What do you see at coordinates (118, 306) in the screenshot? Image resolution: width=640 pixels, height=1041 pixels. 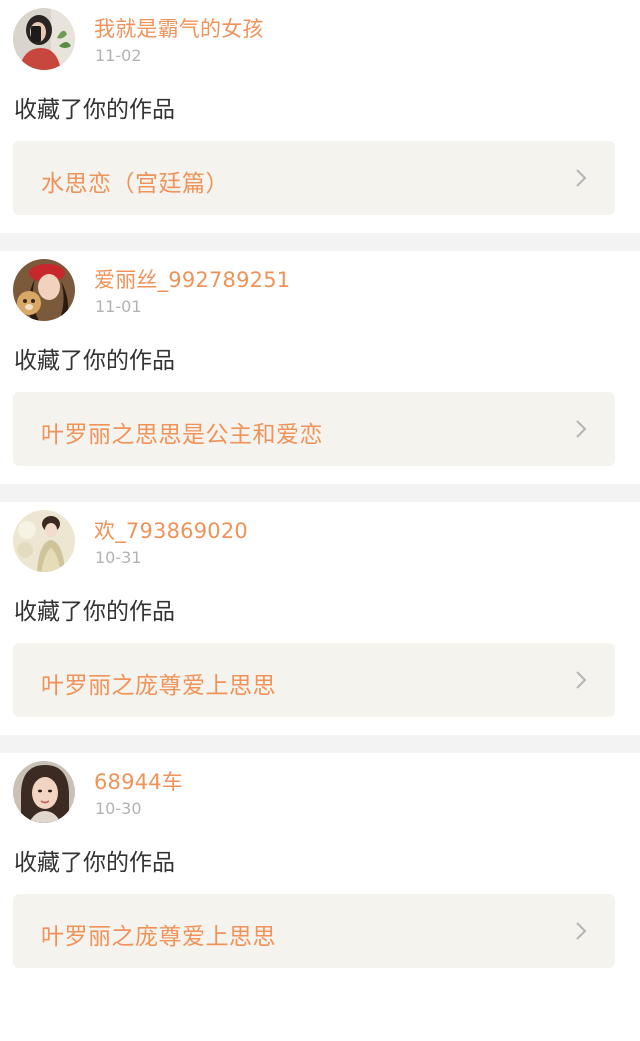 I see `timestamp: 11-01` at bounding box center [118, 306].